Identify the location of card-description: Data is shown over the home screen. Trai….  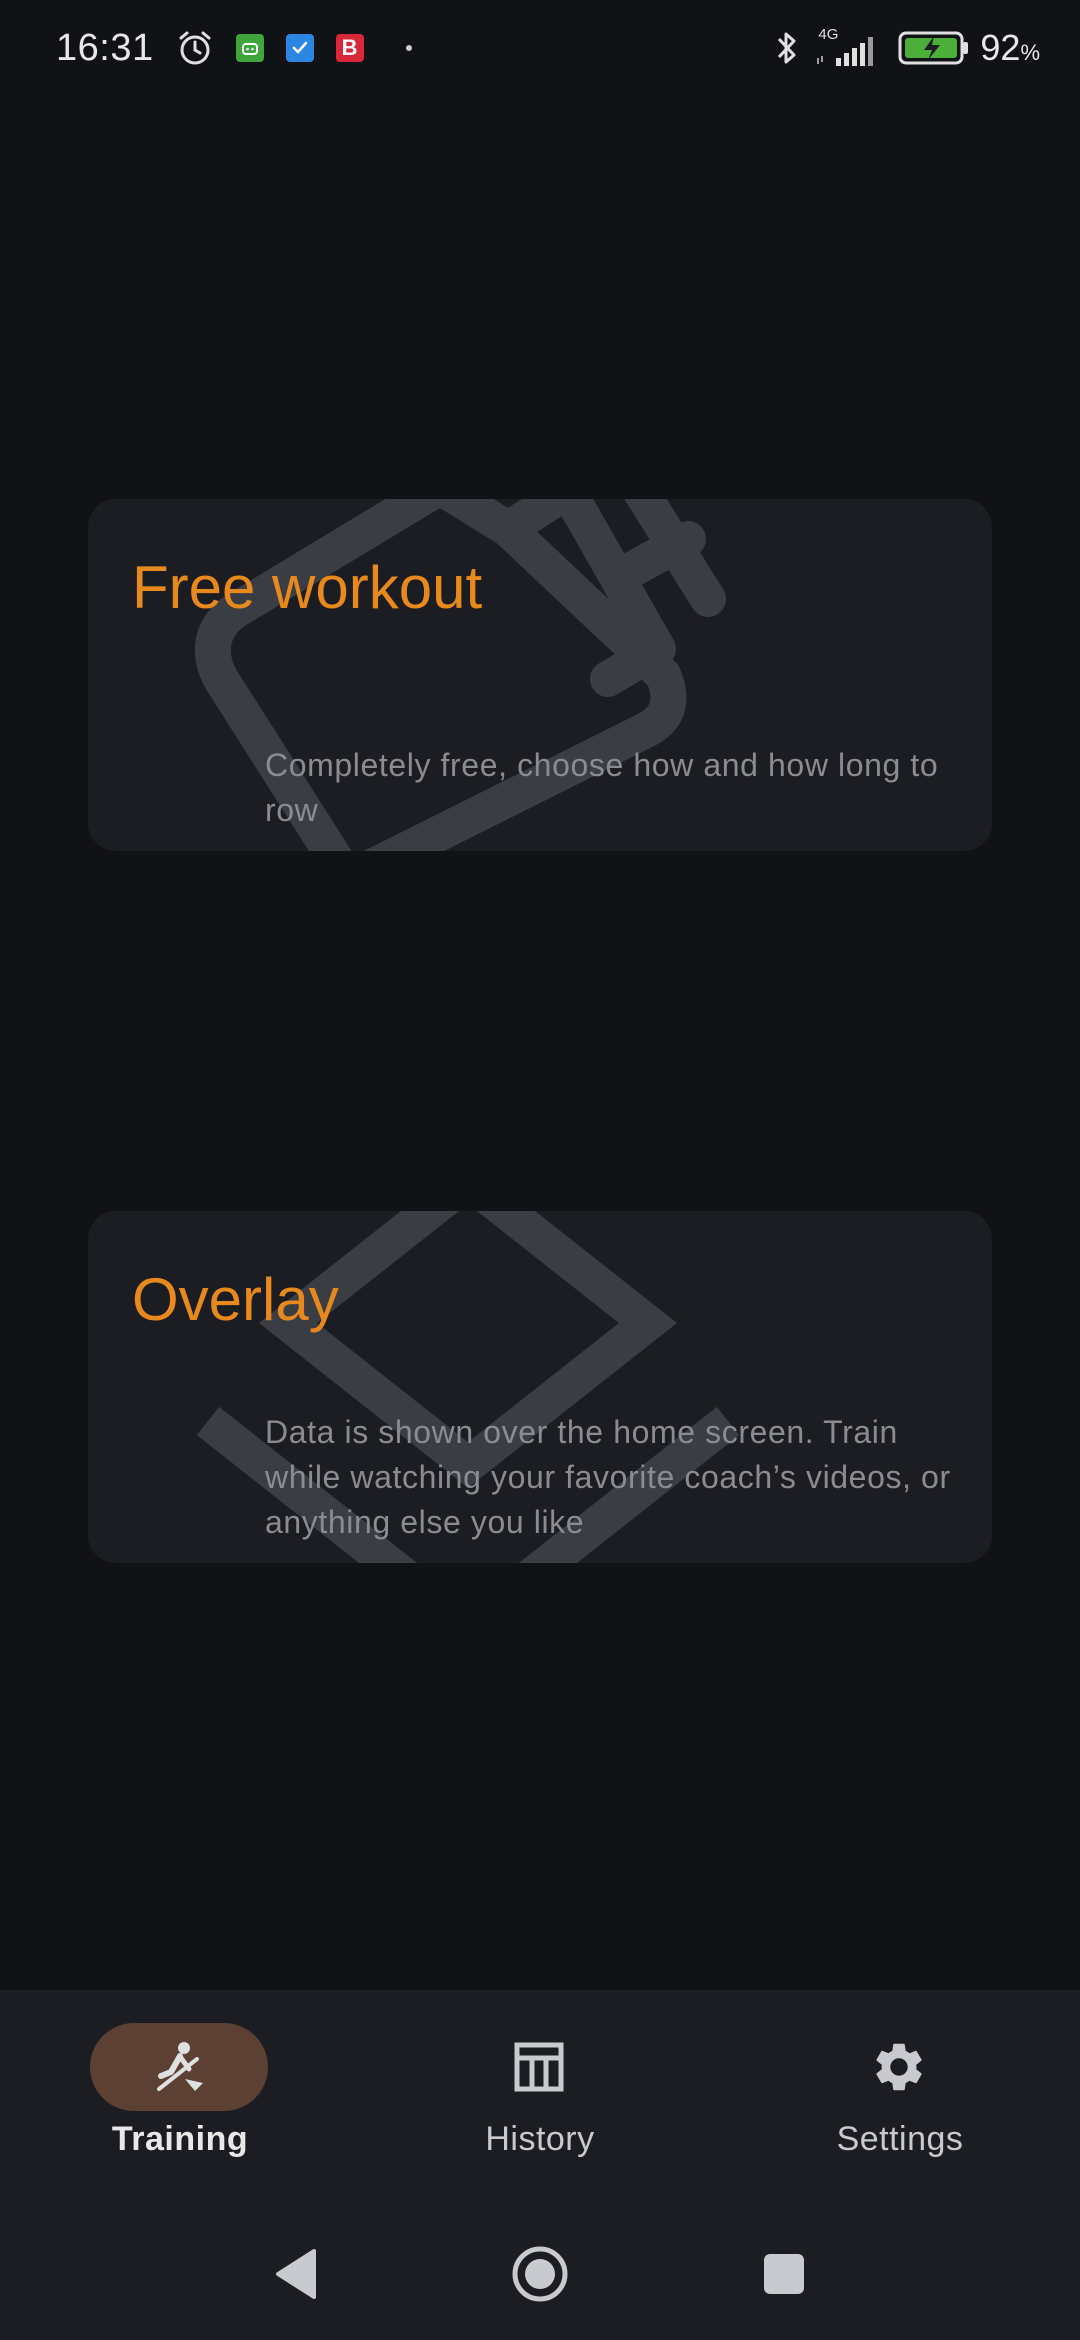
(608, 1477).